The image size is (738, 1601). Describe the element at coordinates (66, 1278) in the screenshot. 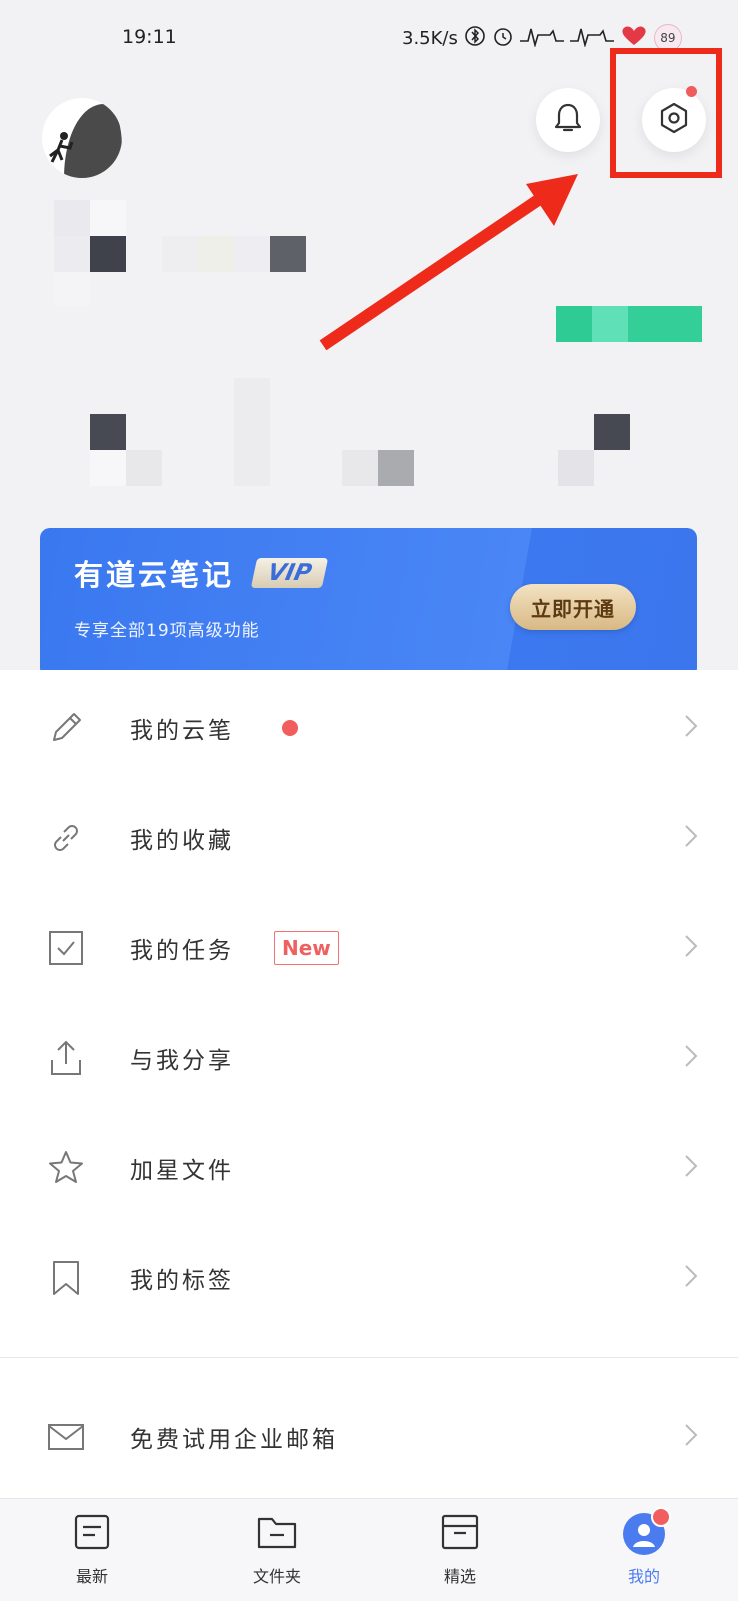

I see `bookmark-icon` at that location.